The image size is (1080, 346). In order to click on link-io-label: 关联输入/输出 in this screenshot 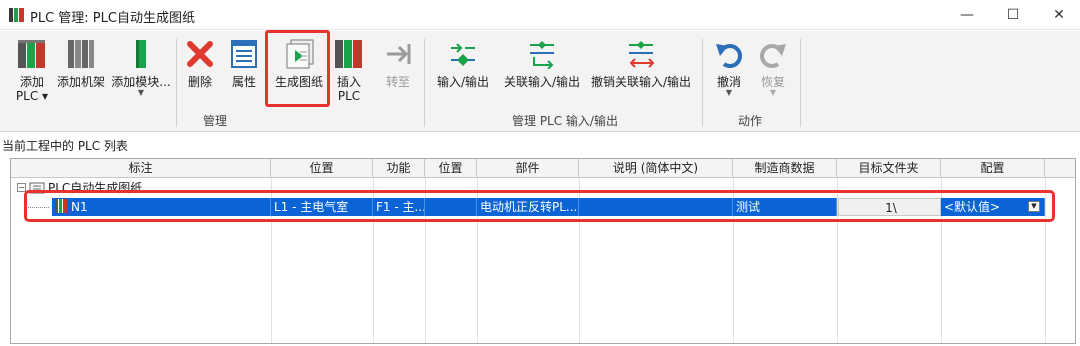, I will do `click(542, 82)`.